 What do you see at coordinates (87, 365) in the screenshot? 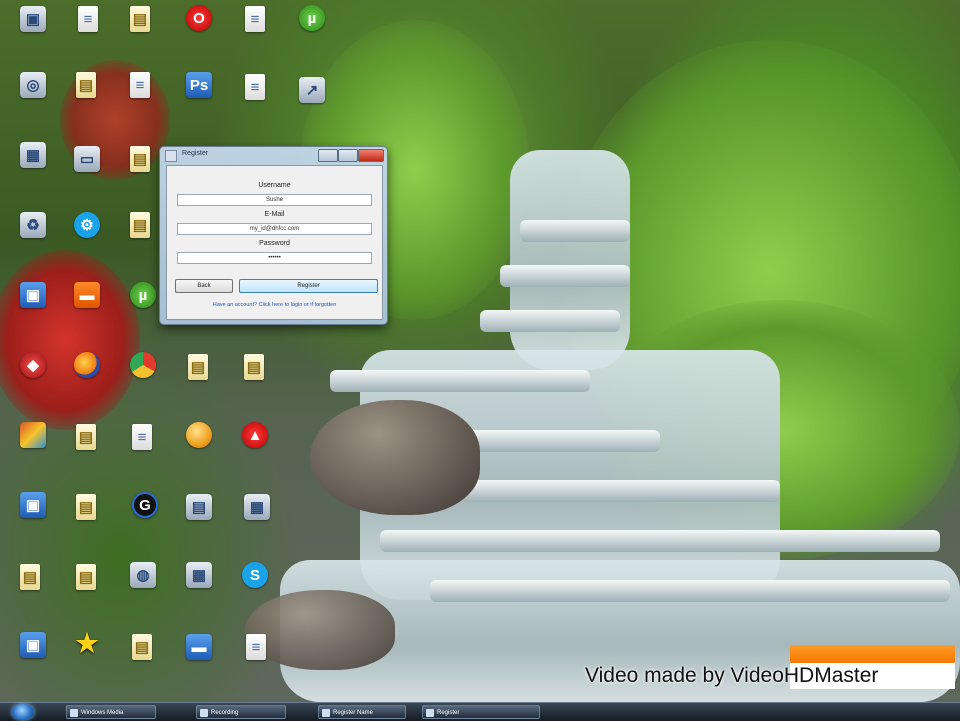
I see `firefox-icon` at bounding box center [87, 365].